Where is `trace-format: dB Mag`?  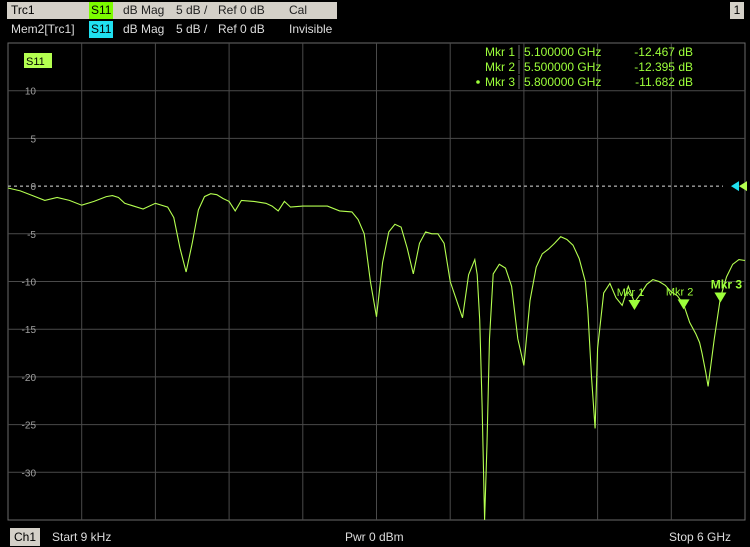 trace-format: dB Mag is located at coordinates (144, 10).